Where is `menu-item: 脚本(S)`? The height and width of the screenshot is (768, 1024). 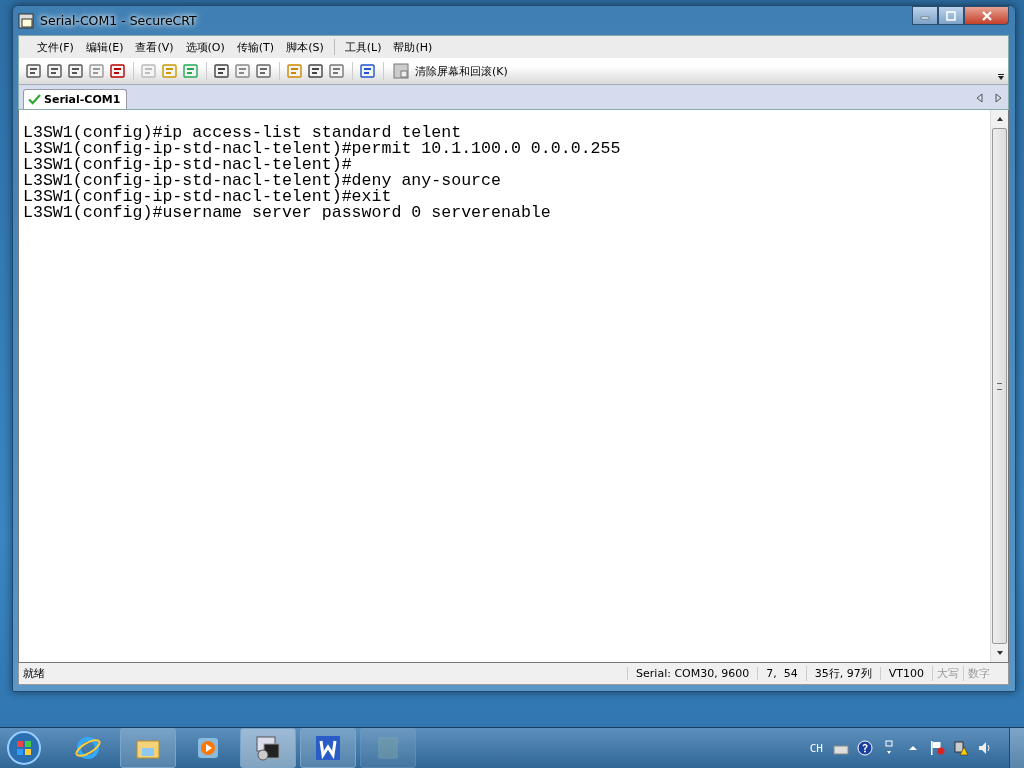 menu-item: 脚本(S) is located at coordinates (305, 47).